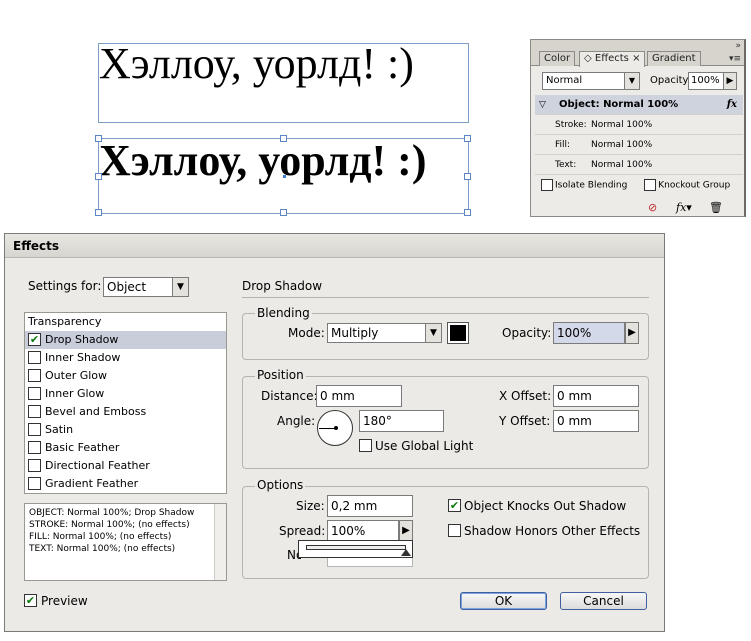  Describe the element at coordinates (98, 176) in the screenshot. I see `resize-handle-left` at that location.